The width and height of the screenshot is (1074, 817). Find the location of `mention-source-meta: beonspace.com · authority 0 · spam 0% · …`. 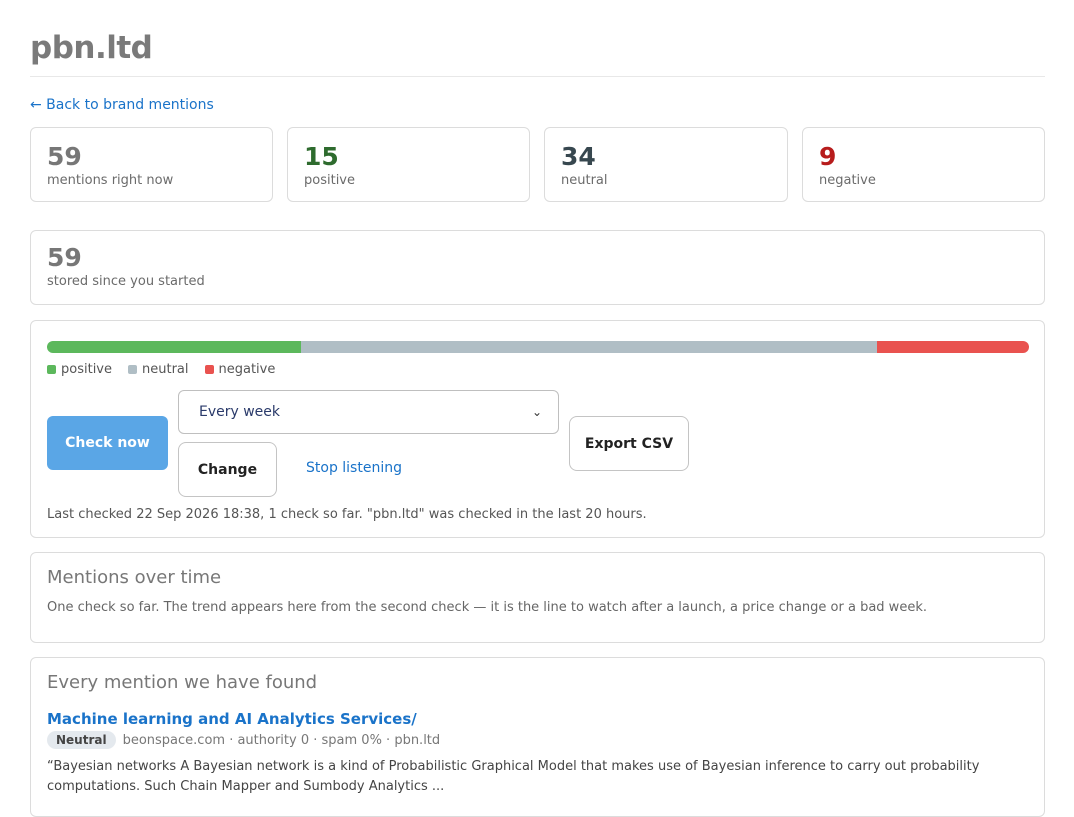

mention-source-meta: beonspace.com · authority 0 · spam 0% · … is located at coordinates (281, 740).